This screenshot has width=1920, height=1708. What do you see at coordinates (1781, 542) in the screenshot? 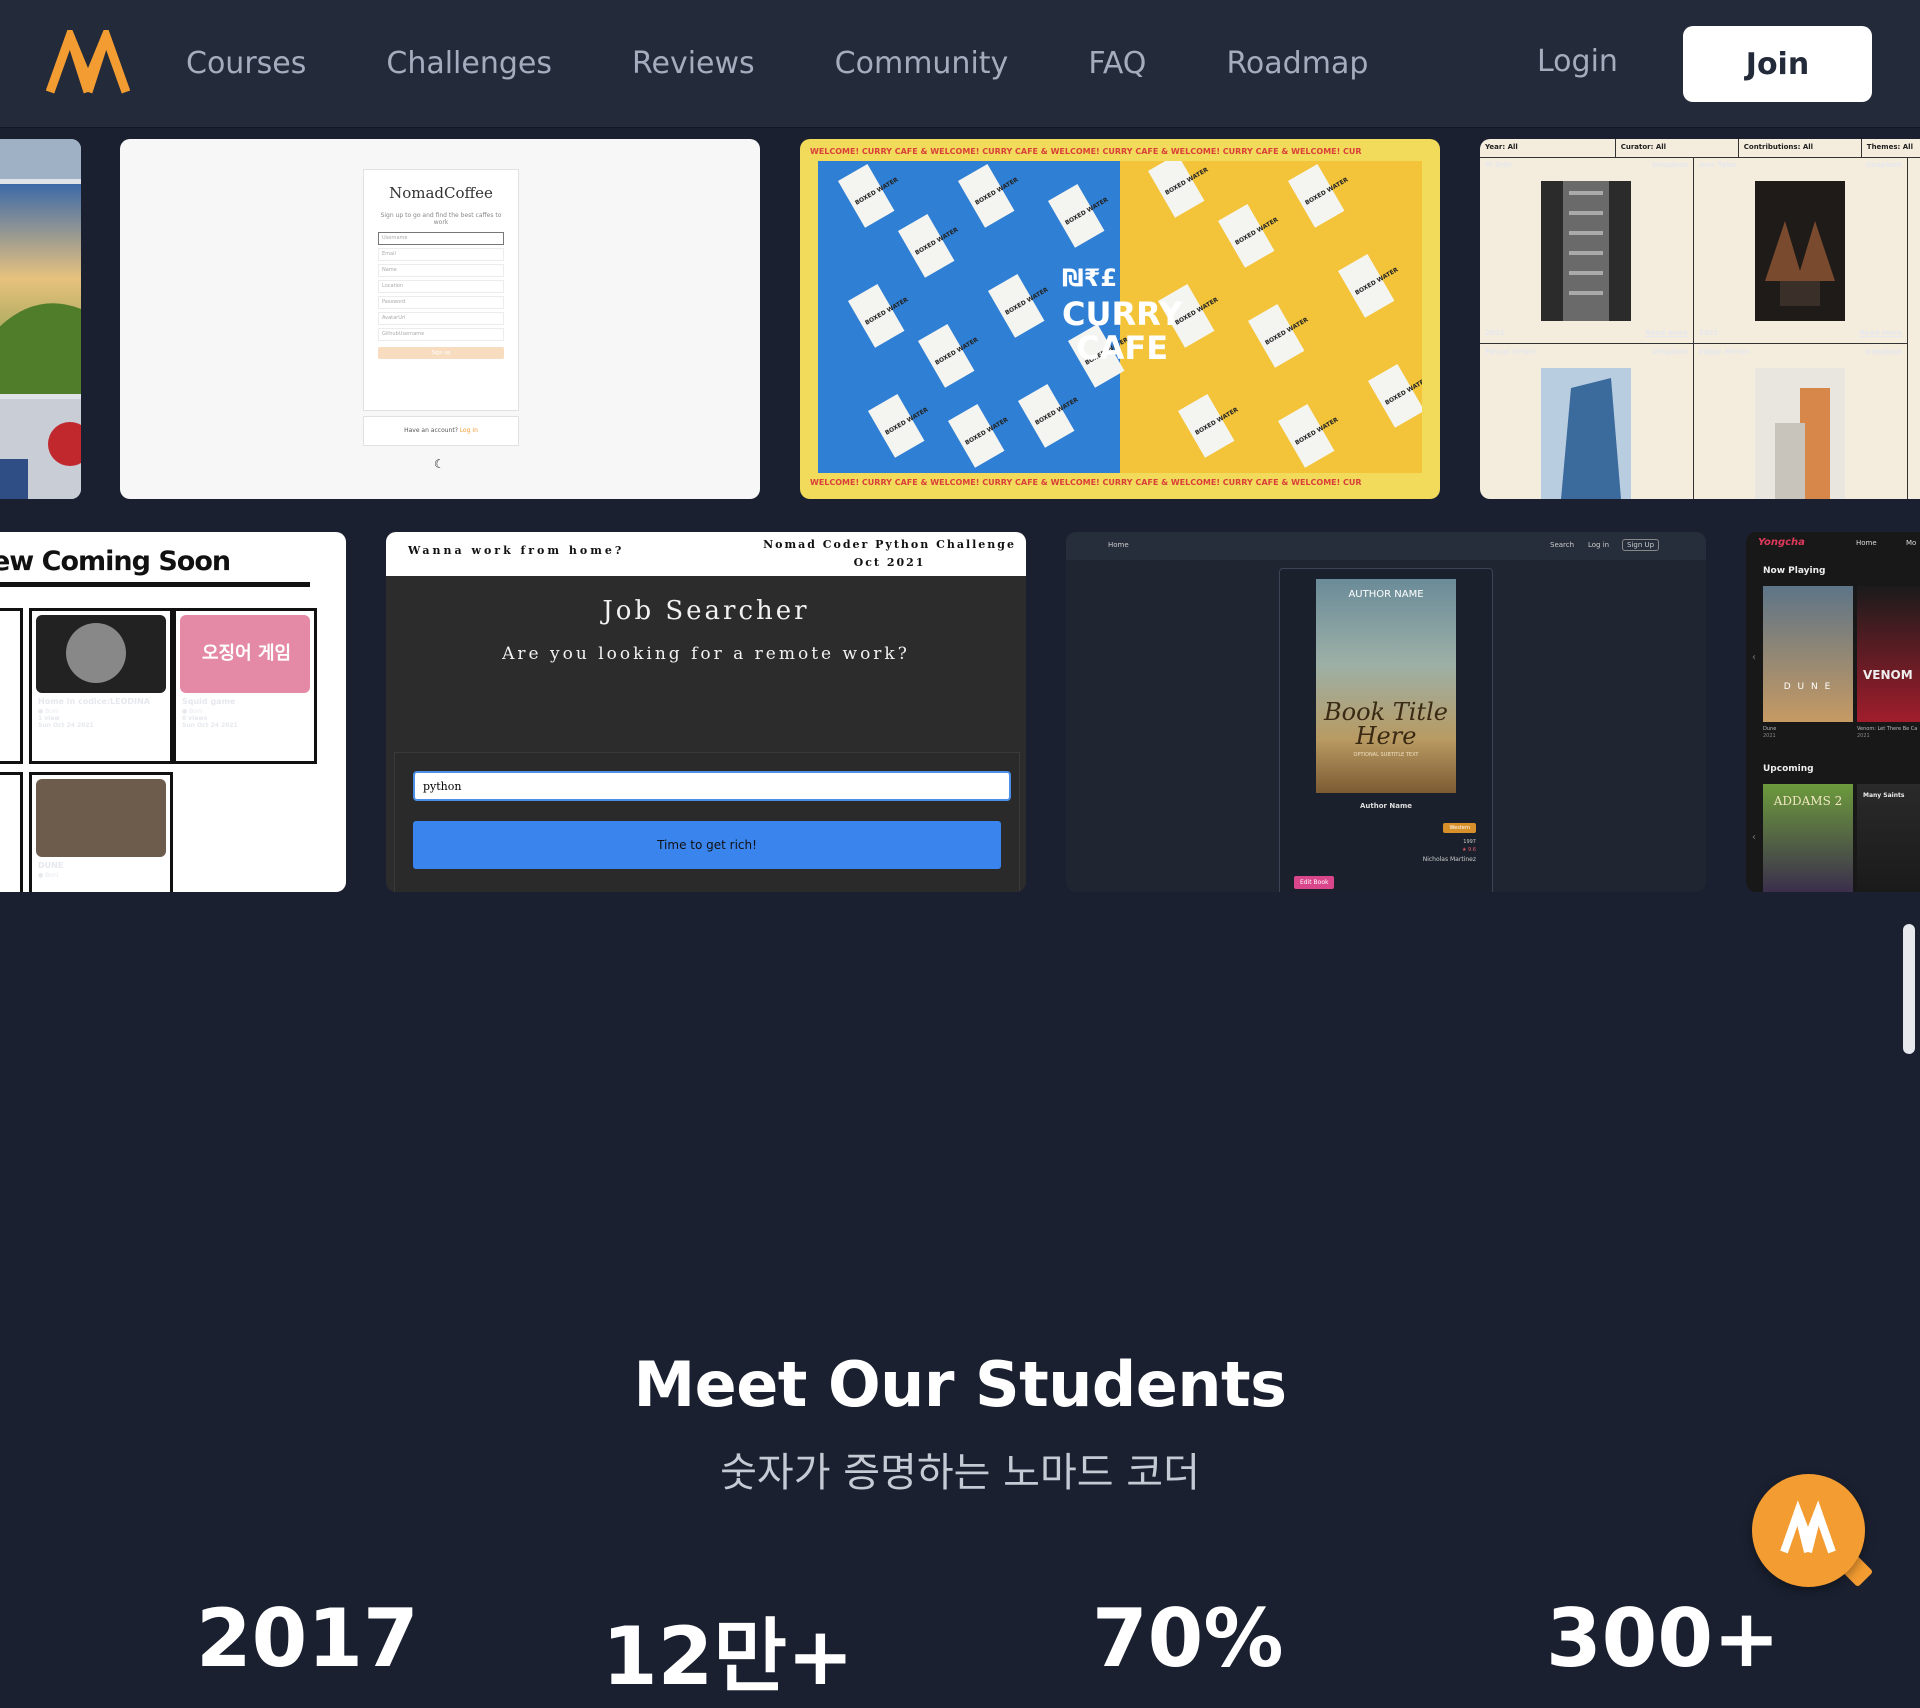
I see `yongcha-logo: Yongcha` at bounding box center [1781, 542].